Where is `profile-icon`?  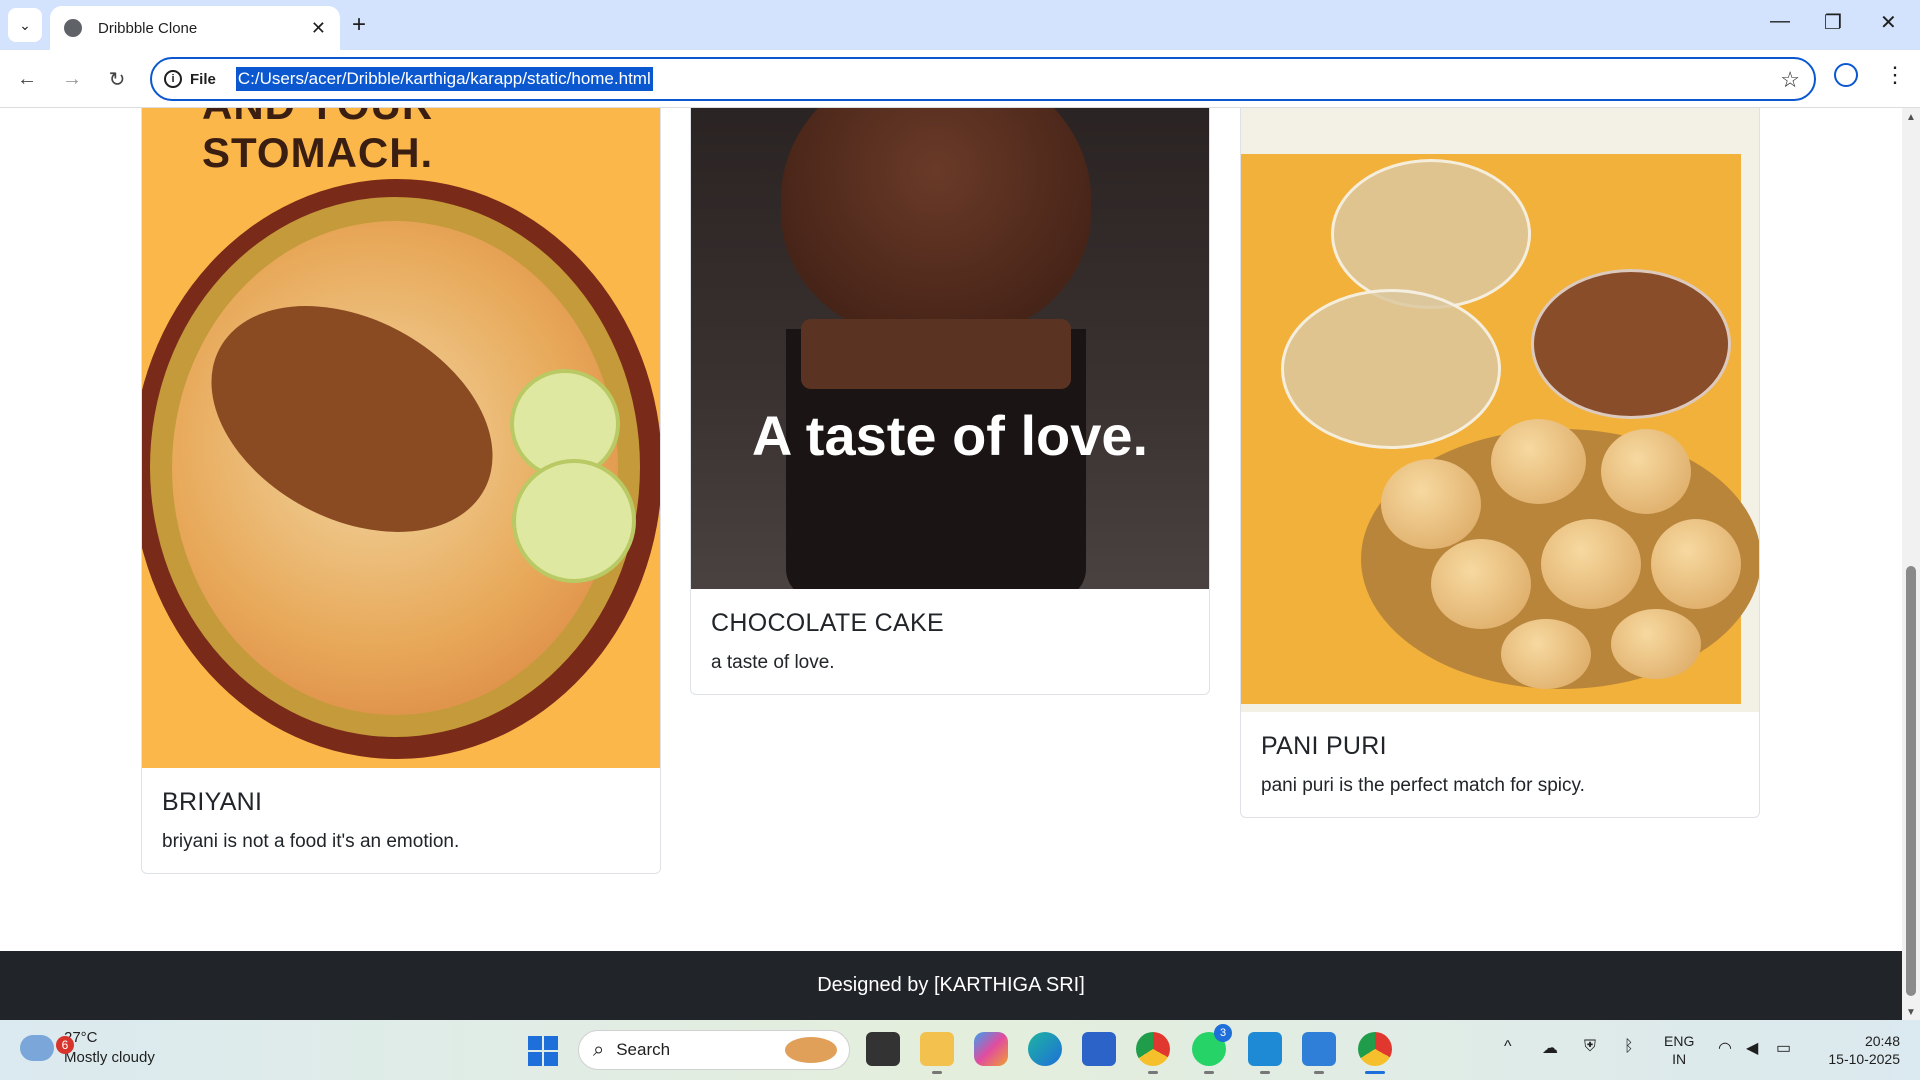
profile-icon is located at coordinates (1846, 75).